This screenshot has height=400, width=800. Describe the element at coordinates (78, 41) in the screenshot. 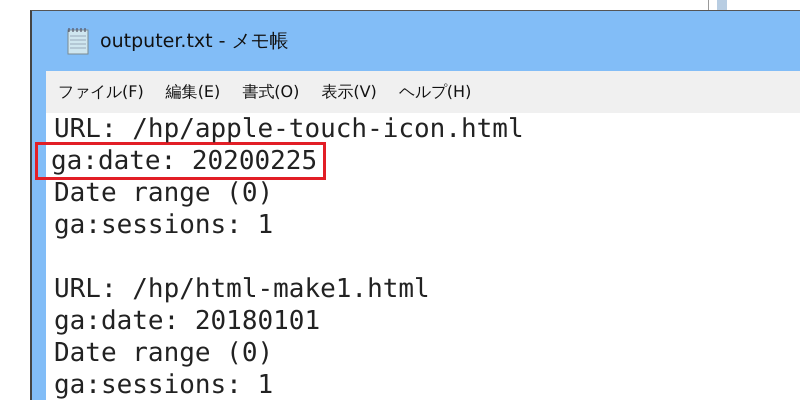

I see `notepad-icon` at that location.